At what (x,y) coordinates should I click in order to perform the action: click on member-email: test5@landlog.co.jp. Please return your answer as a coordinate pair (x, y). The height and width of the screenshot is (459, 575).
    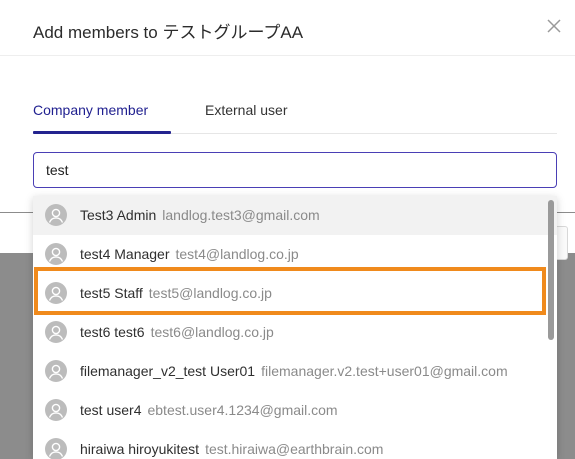
    Looking at the image, I should click on (210, 293).